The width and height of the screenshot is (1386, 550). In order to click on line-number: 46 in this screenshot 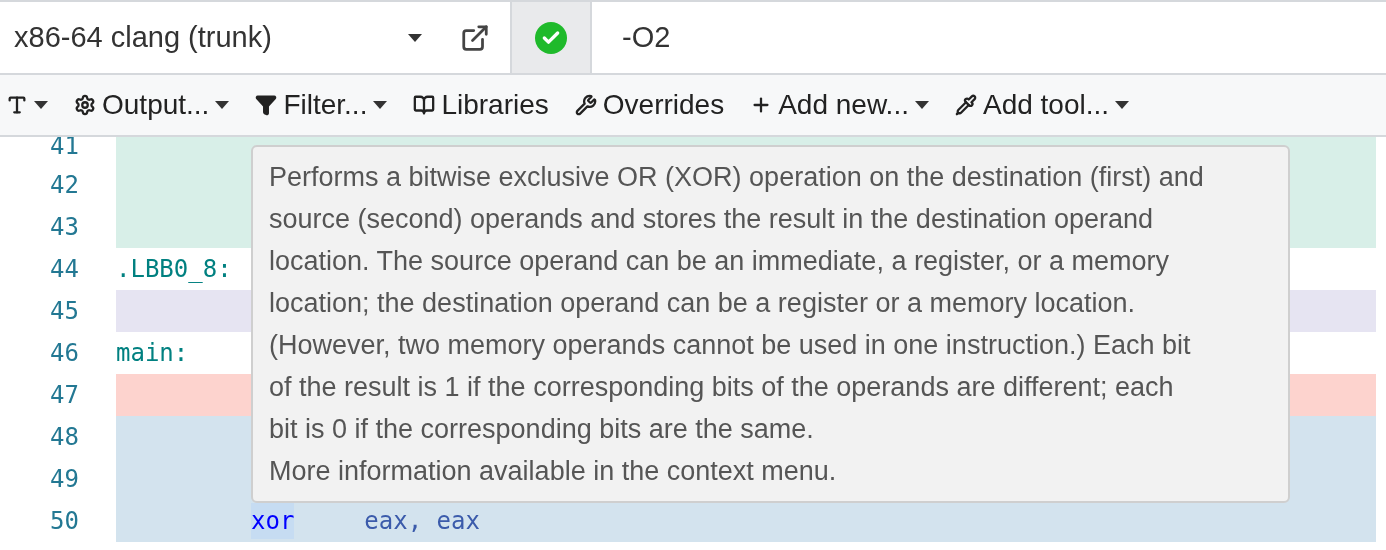, I will do `click(64, 353)`.